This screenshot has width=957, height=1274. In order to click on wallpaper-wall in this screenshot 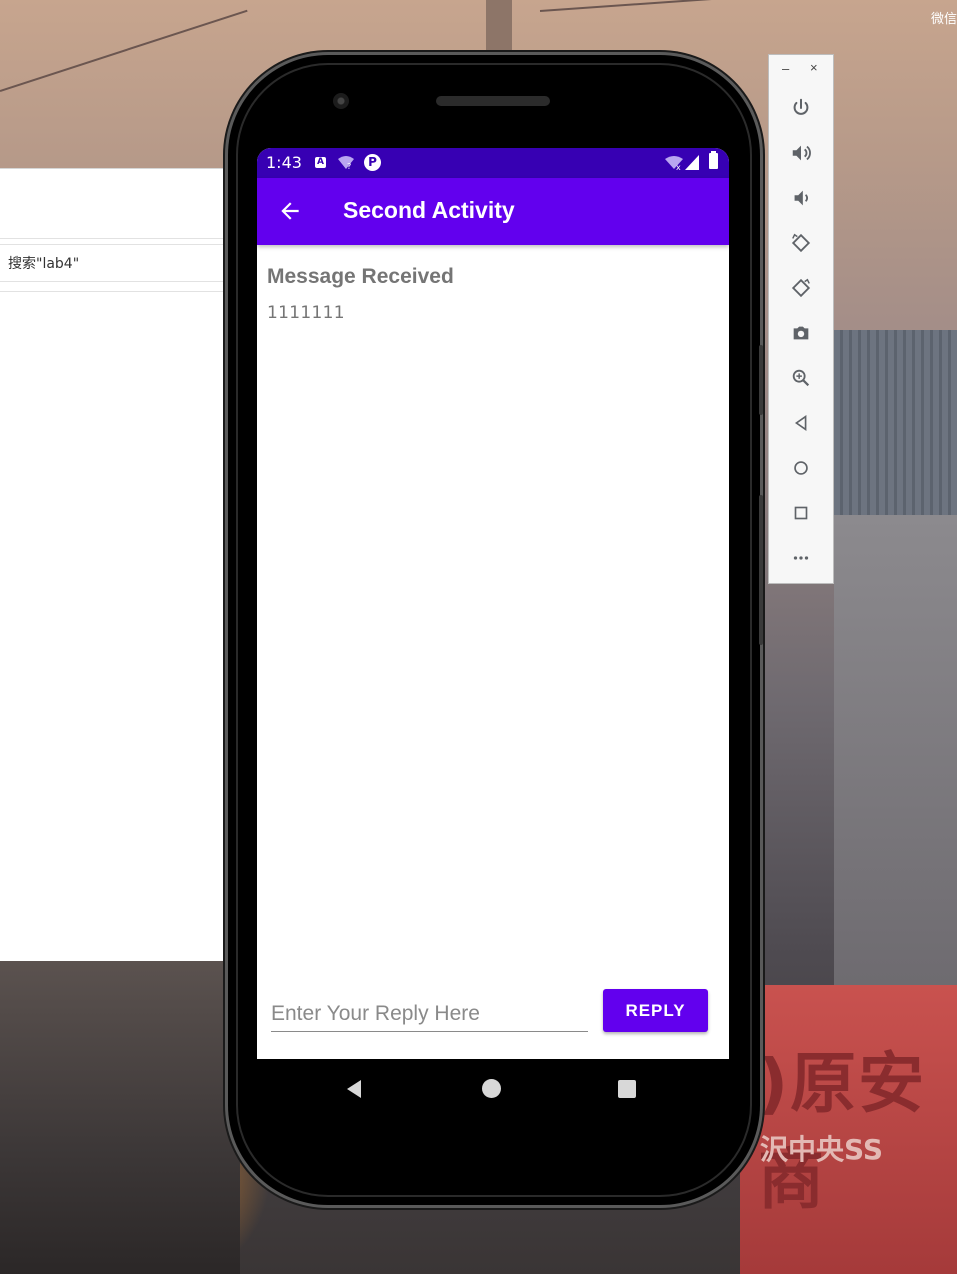, I will do `click(895, 750)`.